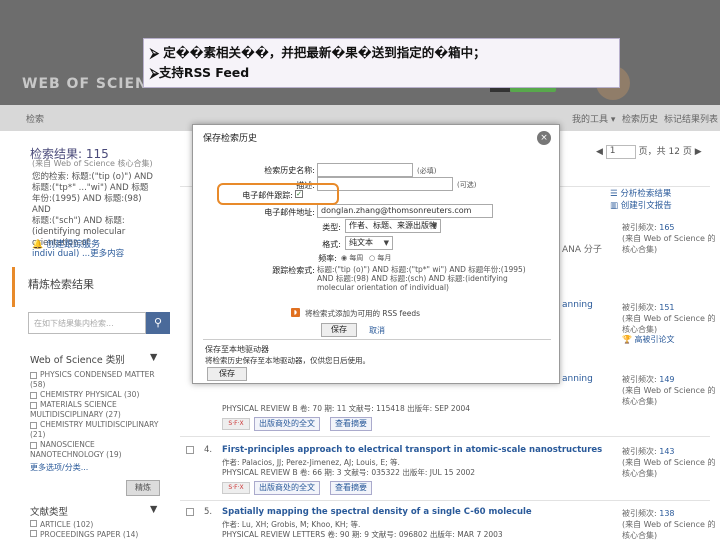  I want to click on create-alert-link: 🔔 创建跟踪服务, so click(66, 243).